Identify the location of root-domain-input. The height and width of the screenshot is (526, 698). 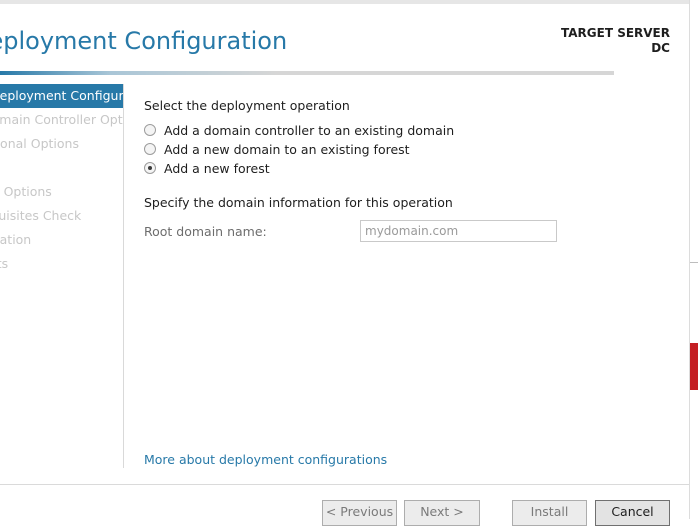
(458, 231).